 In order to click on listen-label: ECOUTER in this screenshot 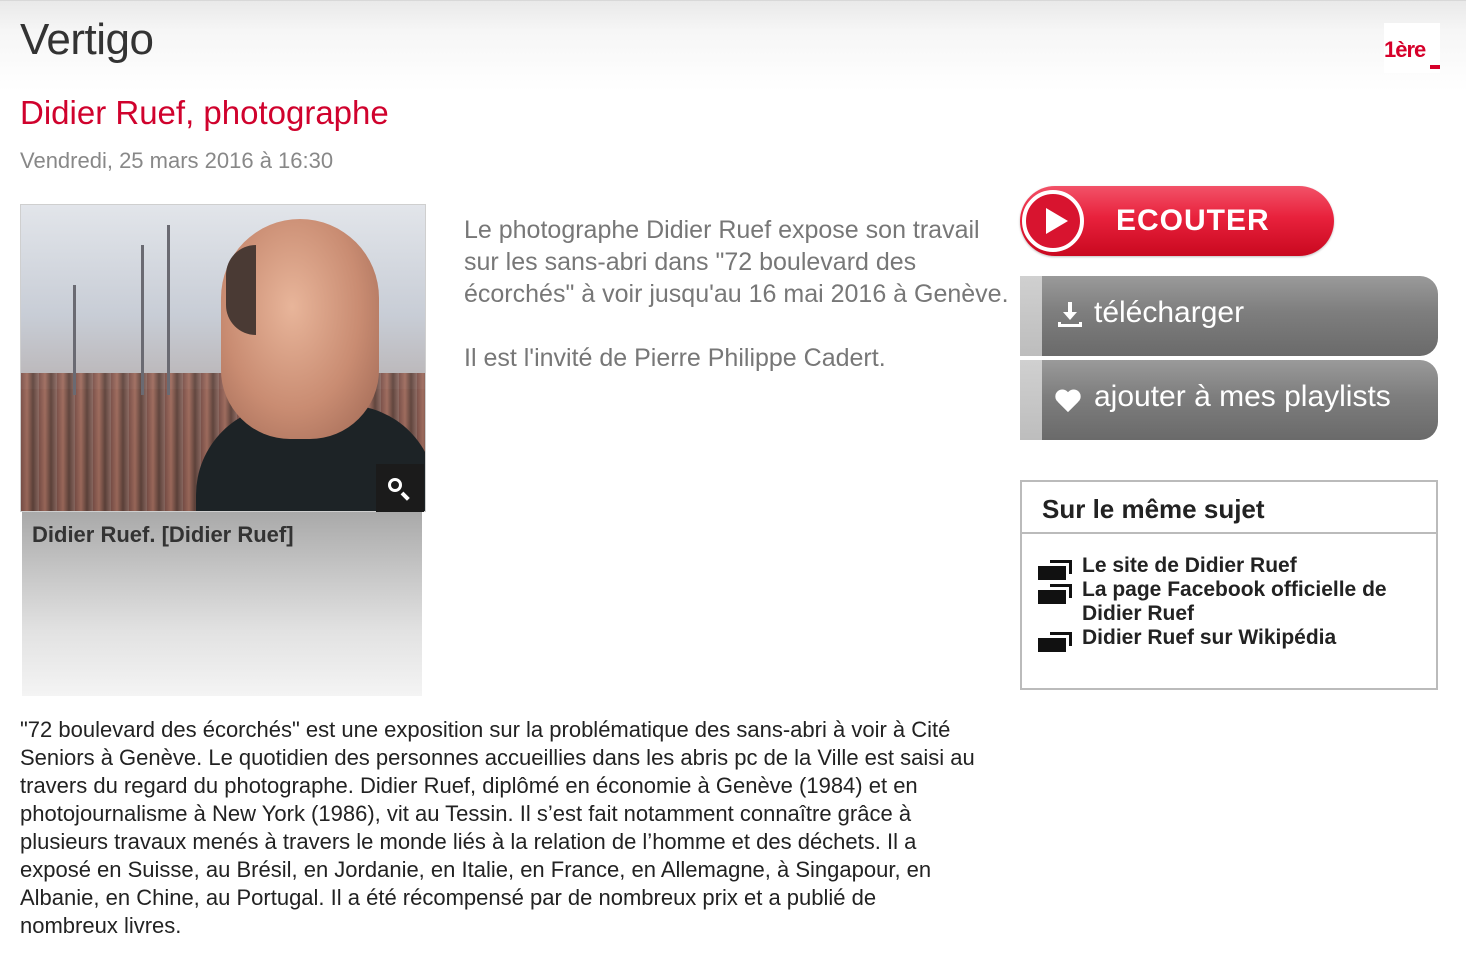, I will do `click(1193, 220)`.